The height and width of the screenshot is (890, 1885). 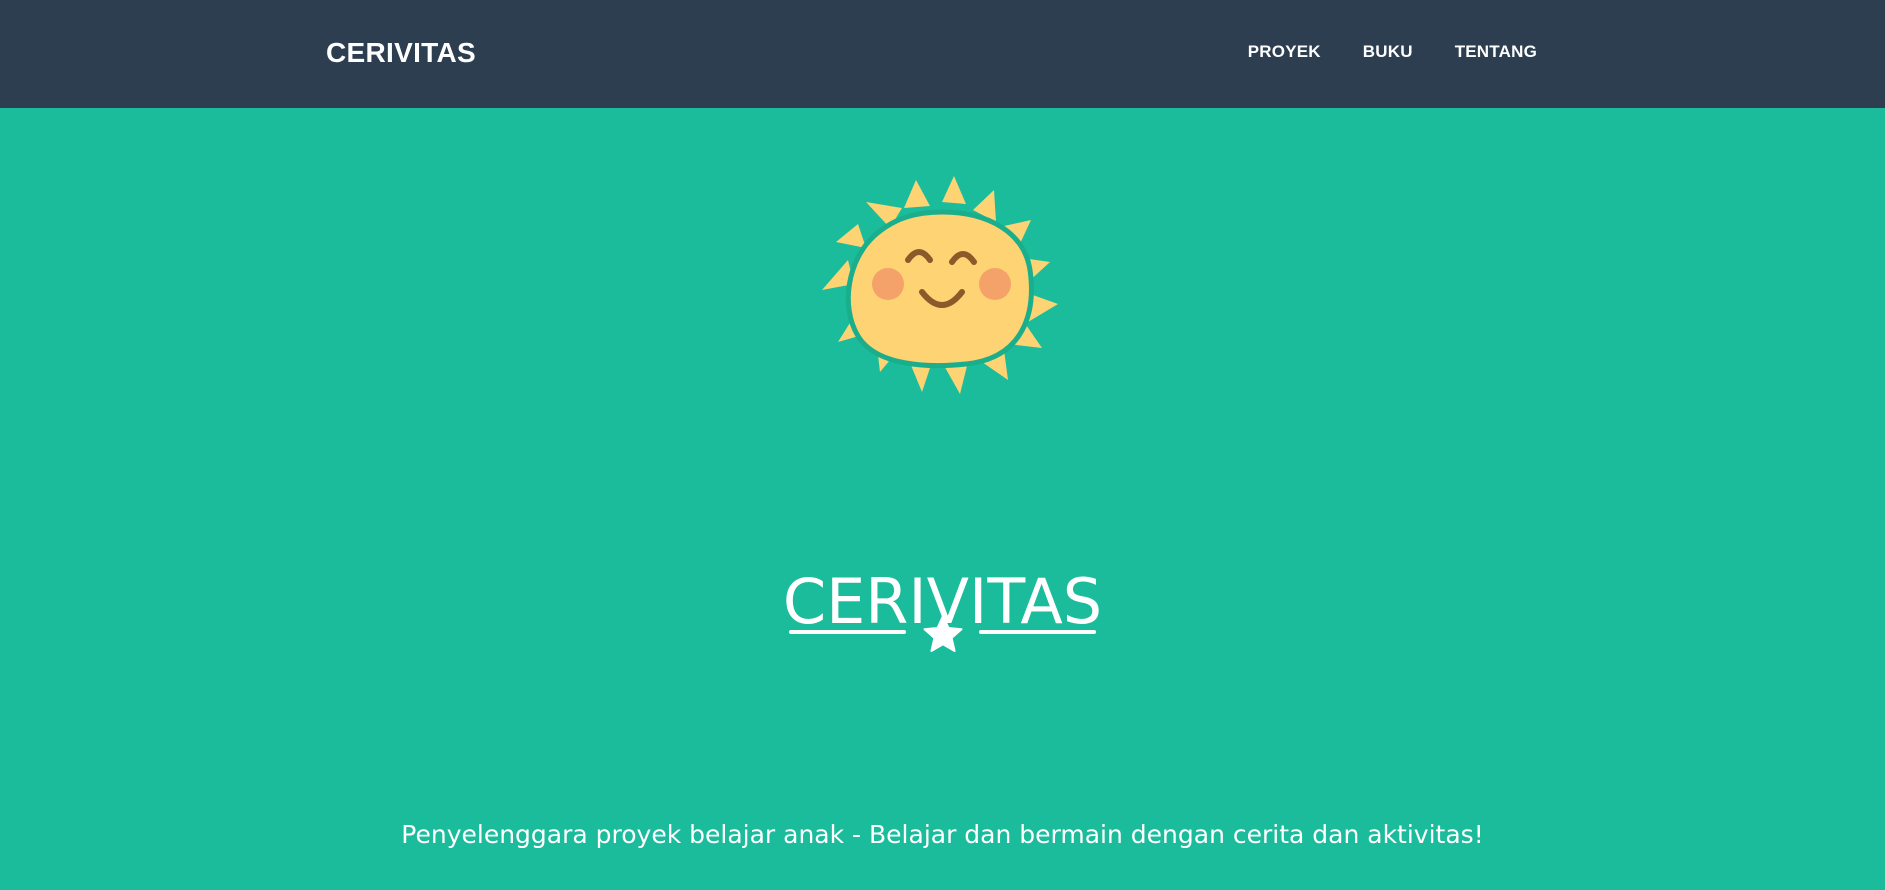 I want to click on left-cheek, so click(x=888, y=284).